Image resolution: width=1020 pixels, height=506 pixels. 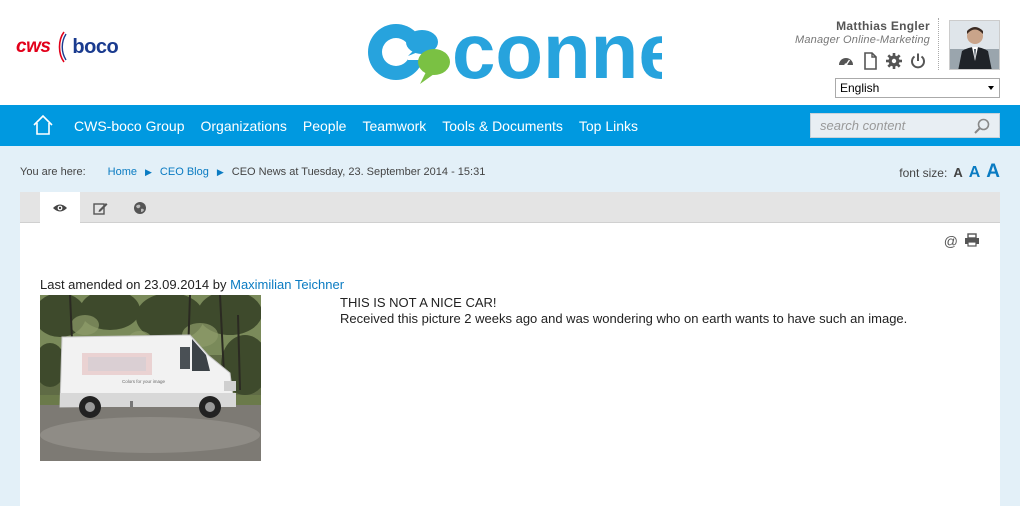 What do you see at coordinates (862, 26) in the screenshot?
I see `user-name: Matthias Engler` at bounding box center [862, 26].